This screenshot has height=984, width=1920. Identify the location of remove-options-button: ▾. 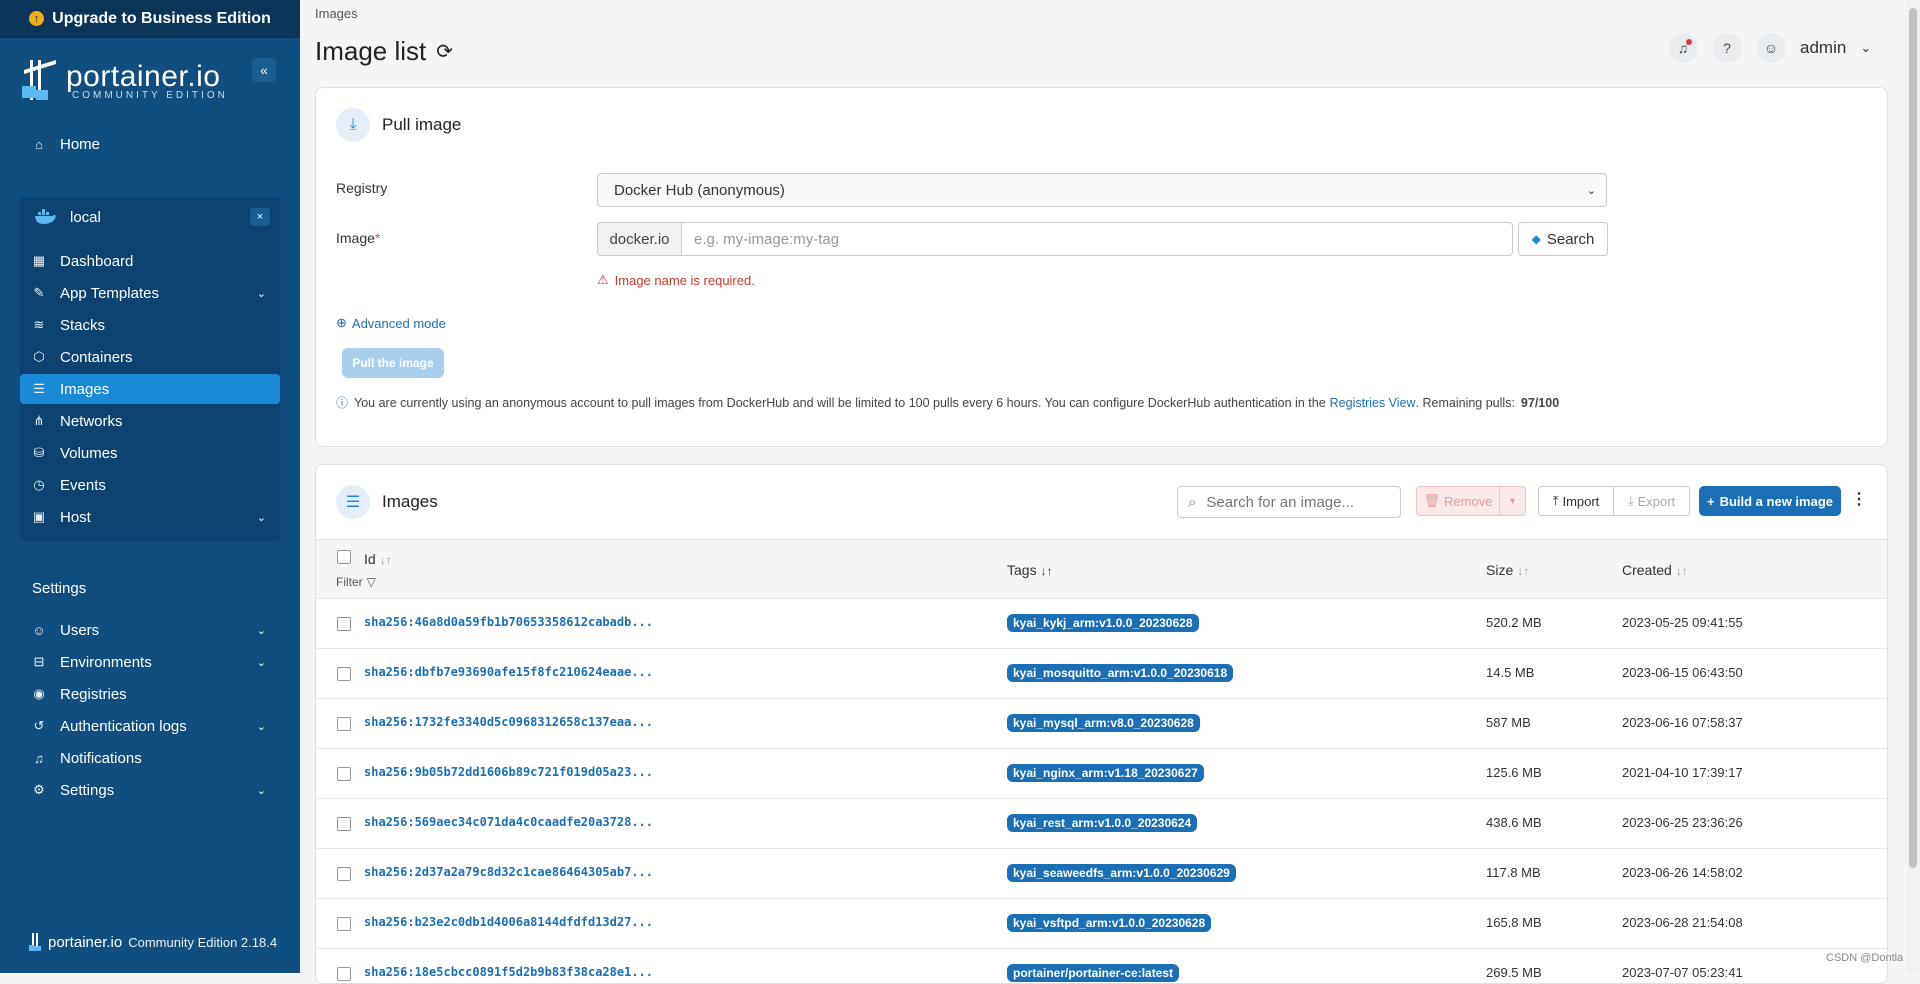
(1513, 501).